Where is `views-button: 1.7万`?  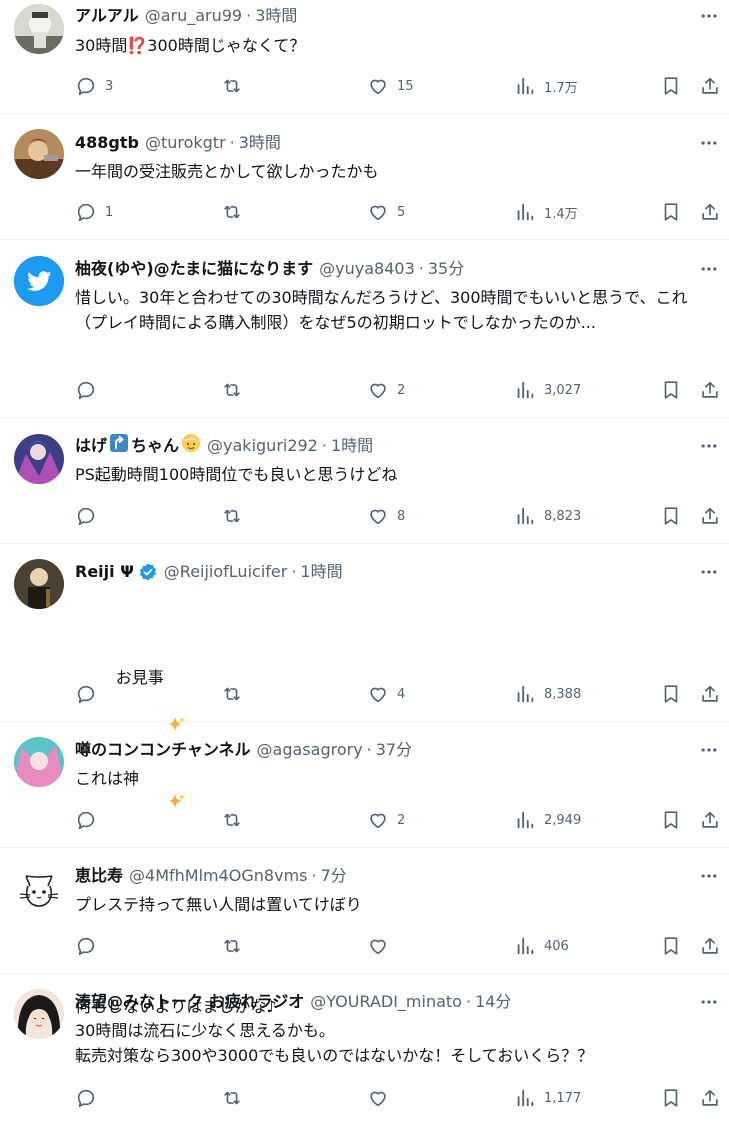 views-button: 1.7万 is located at coordinates (546, 86).